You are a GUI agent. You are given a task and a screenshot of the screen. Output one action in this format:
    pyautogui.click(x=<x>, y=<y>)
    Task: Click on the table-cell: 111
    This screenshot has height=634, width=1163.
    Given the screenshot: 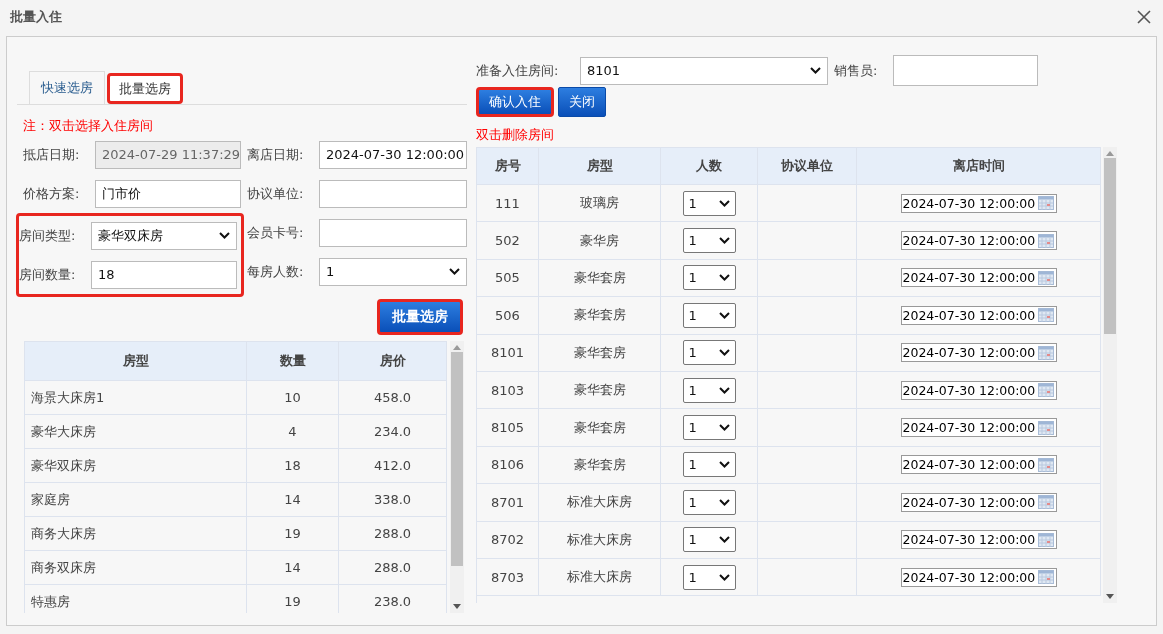 What is the action you would take?
    pyautogui.click(x=508, y=204)
    